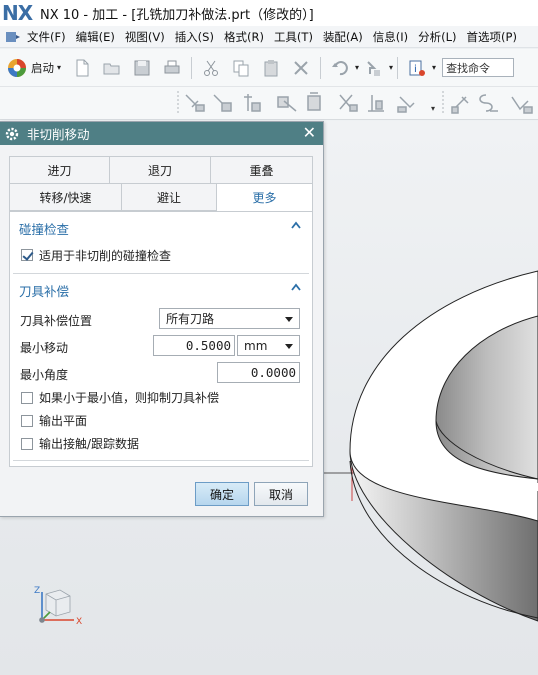  Describe the element at coordinates (44, 229) in the screenshot. I see `collision-check-title: 碰撞检查` at that location.